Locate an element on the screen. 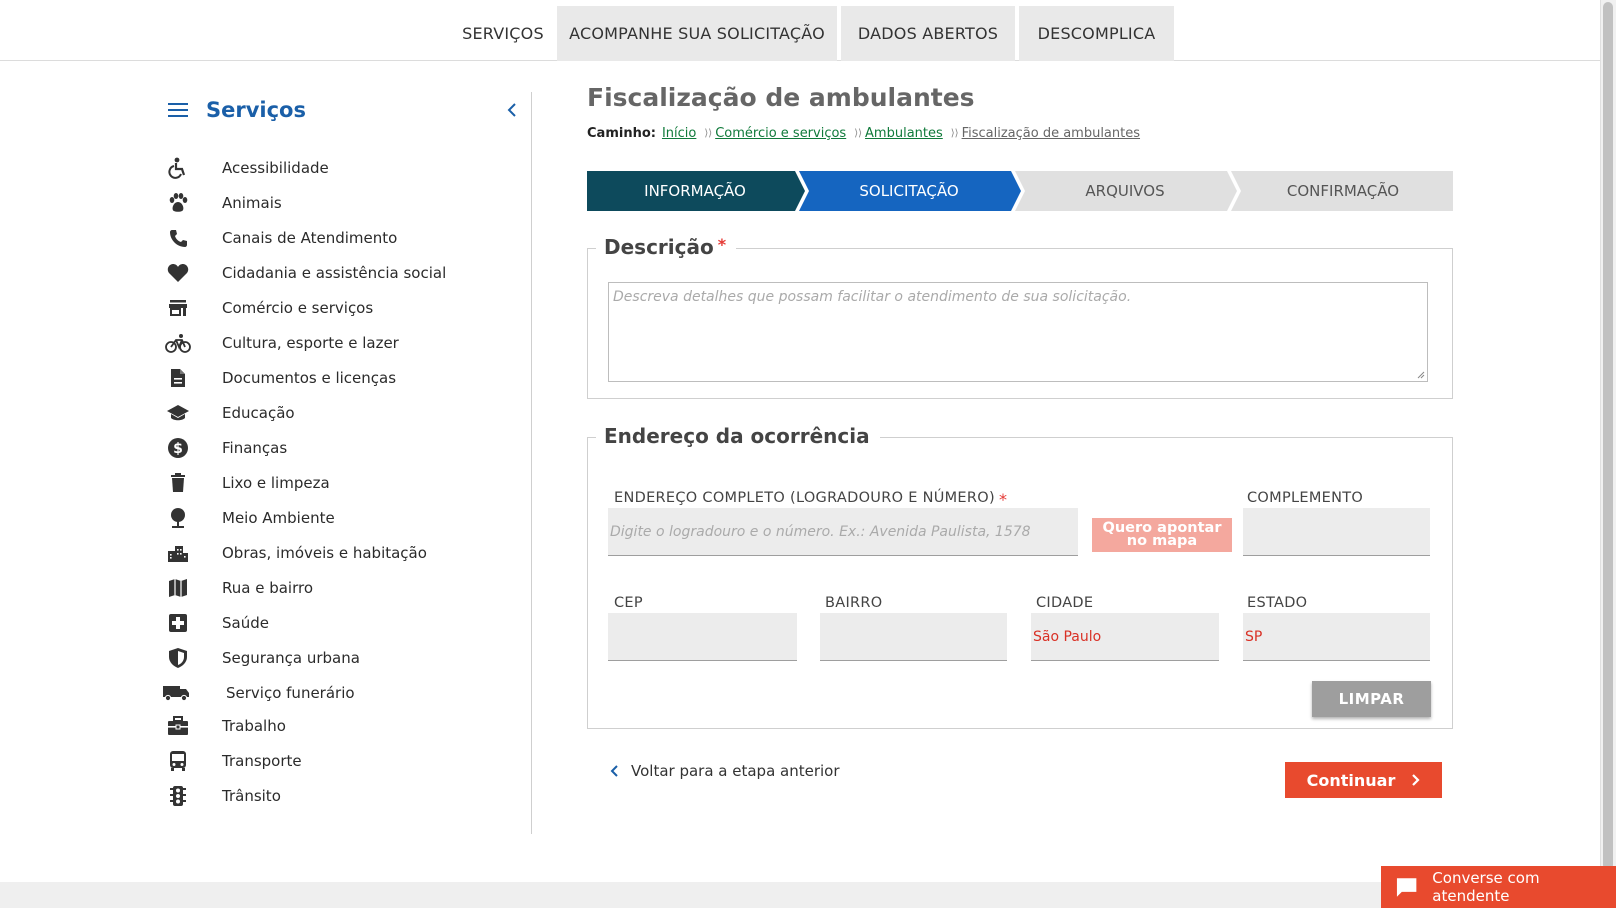  sidebar-item-label: Canais de Atendimento is located at coordinates (310, 238).